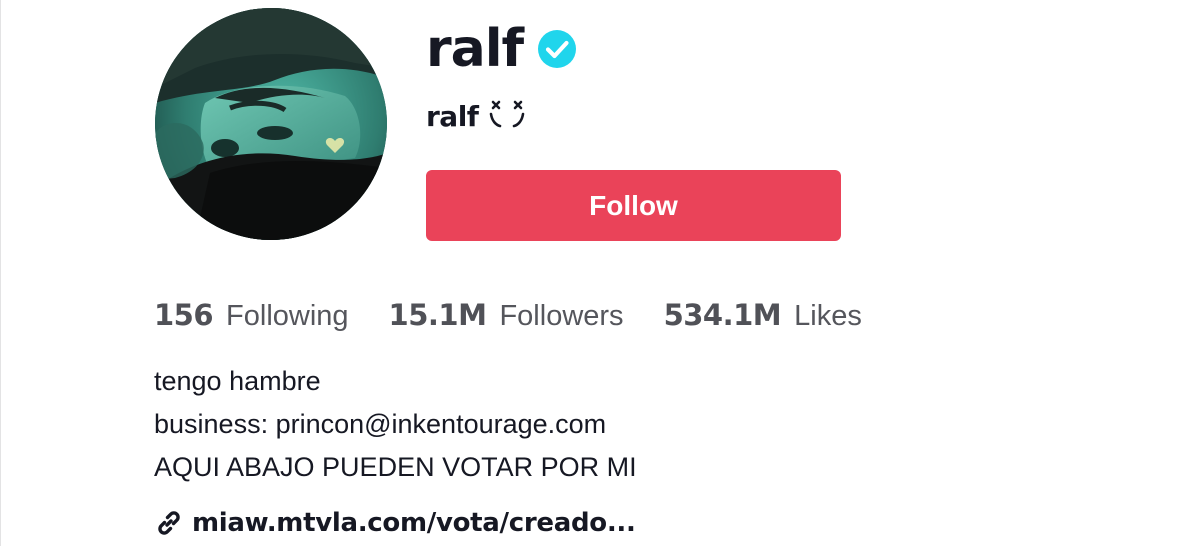 The width and height of the screenshot is (1200, 546). I want to click on nickname-row: ralf, so click(476, 116).